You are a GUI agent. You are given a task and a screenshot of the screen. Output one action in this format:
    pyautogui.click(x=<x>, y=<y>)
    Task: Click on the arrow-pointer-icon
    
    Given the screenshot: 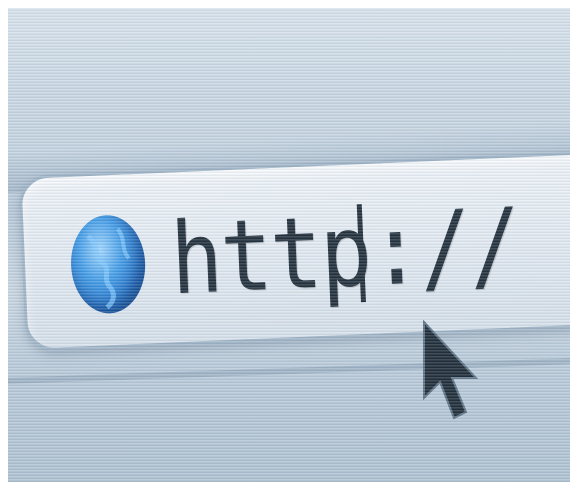 What is the action you would take?
    pyautogui.click(x=451, y=370)
    